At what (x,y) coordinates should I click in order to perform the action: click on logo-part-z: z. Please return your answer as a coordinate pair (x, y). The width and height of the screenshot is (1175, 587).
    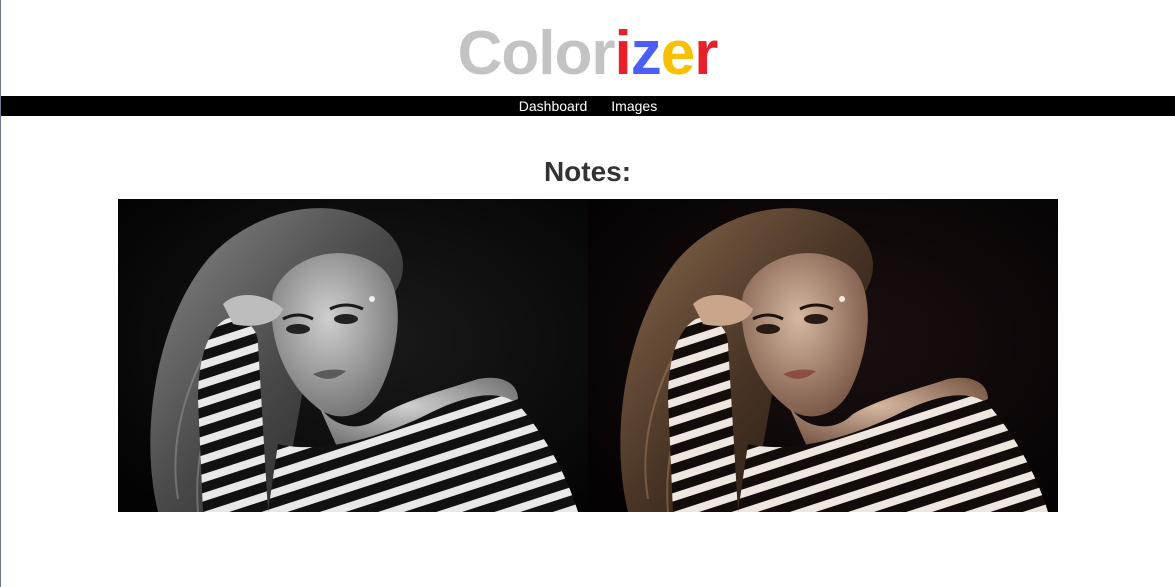
    Looking at the image, I should click on (646, 53).